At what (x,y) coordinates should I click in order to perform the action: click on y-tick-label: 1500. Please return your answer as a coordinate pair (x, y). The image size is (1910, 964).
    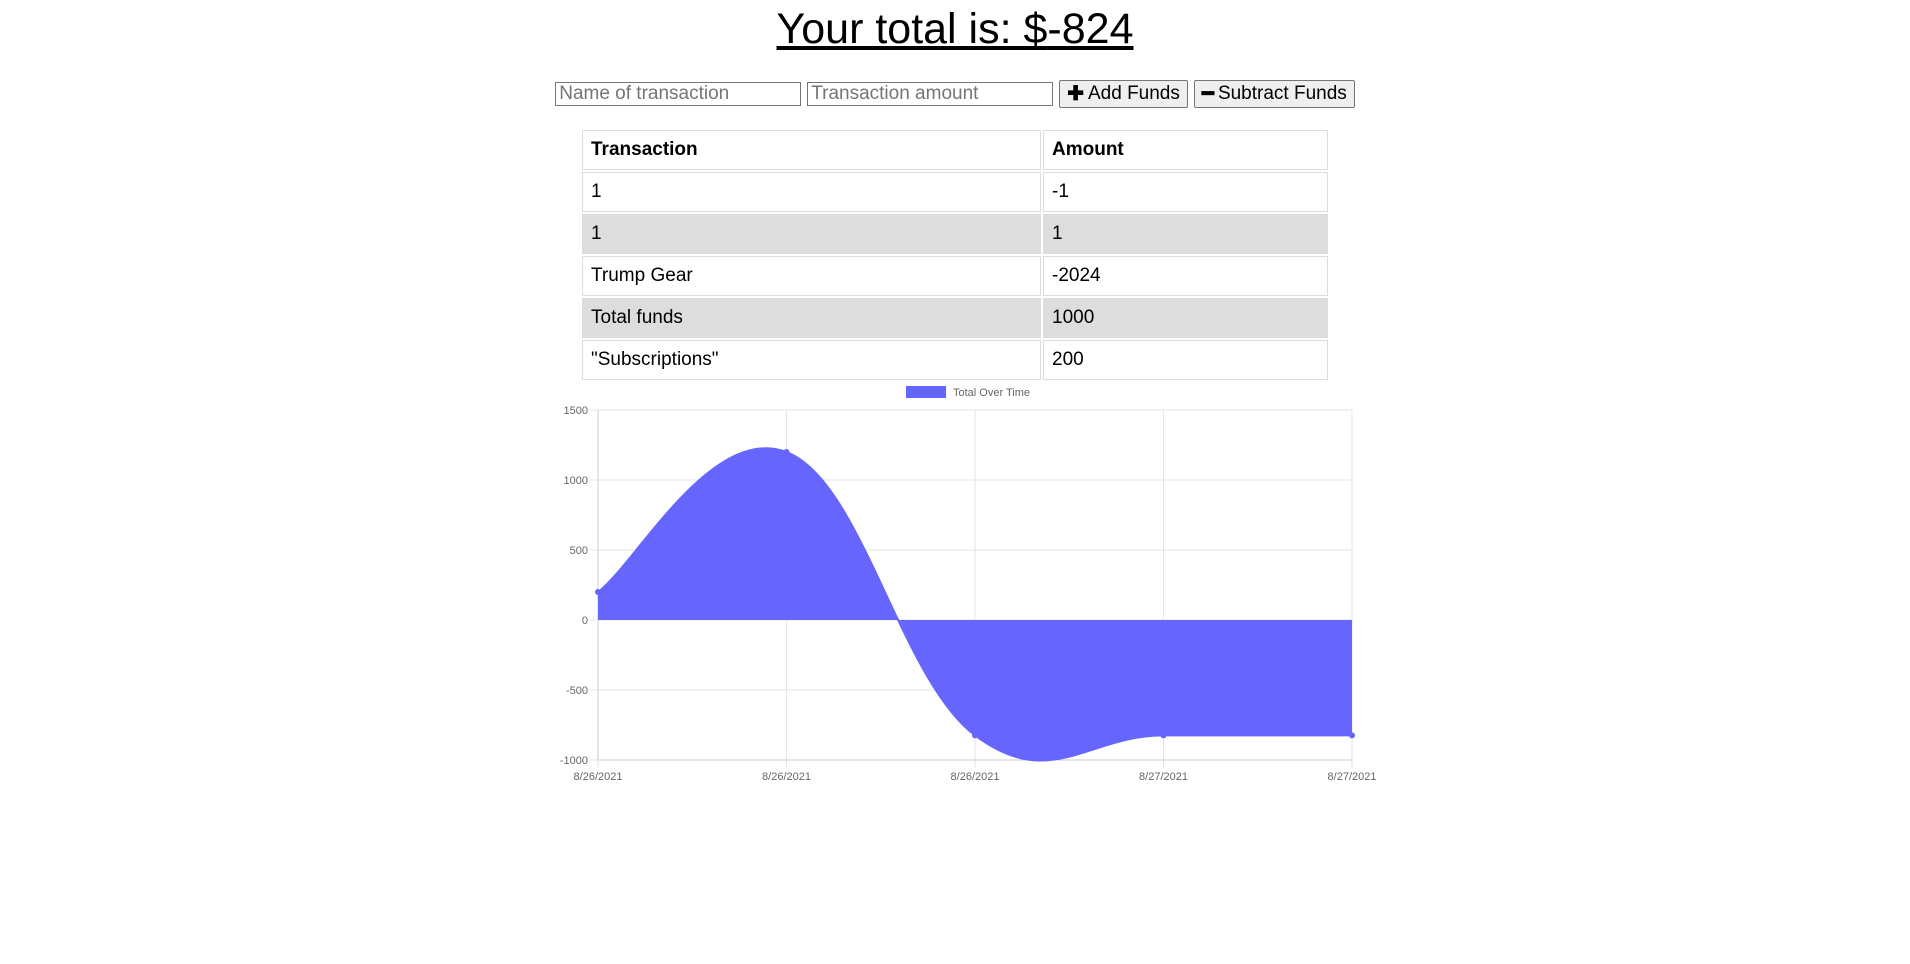
    Looking at the image, I should click on (576, 411).